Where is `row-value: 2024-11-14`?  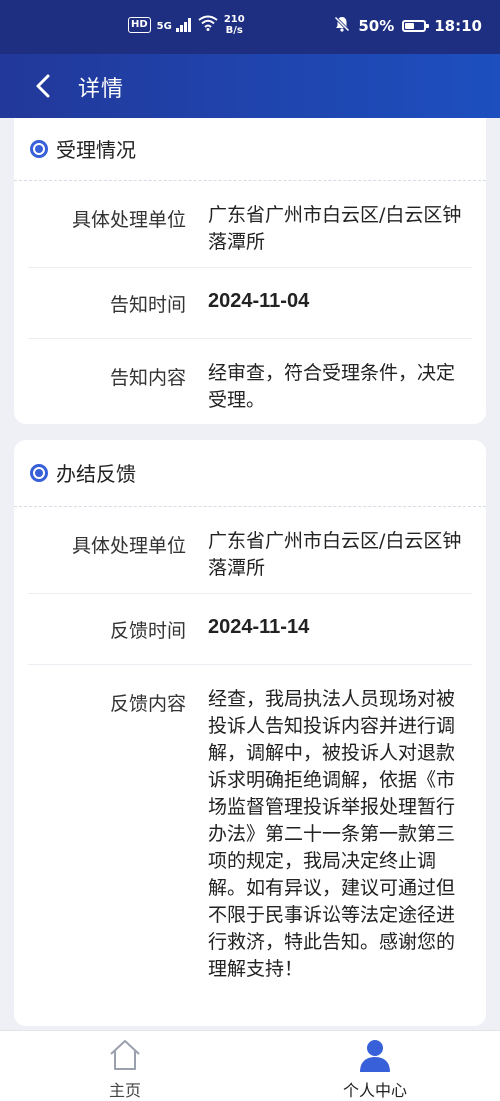
row-value: 2024-11-14 is located at coordinates (259, 627).